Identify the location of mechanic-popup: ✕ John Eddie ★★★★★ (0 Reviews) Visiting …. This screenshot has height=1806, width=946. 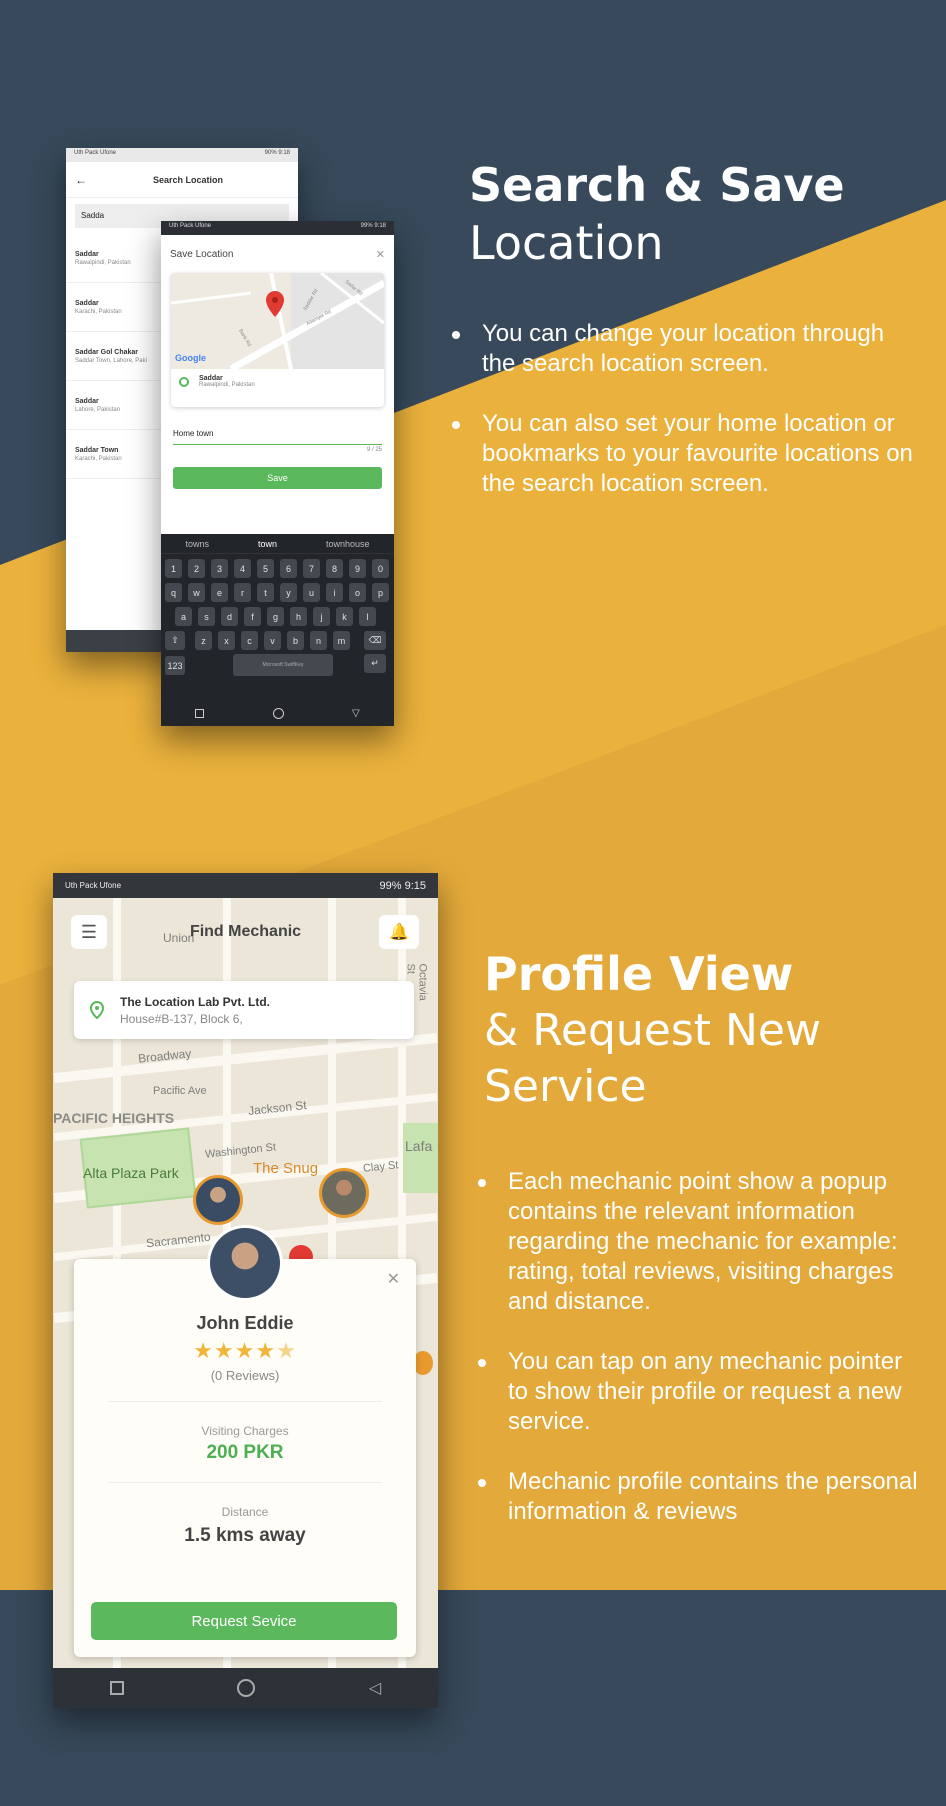
(245, 1458).